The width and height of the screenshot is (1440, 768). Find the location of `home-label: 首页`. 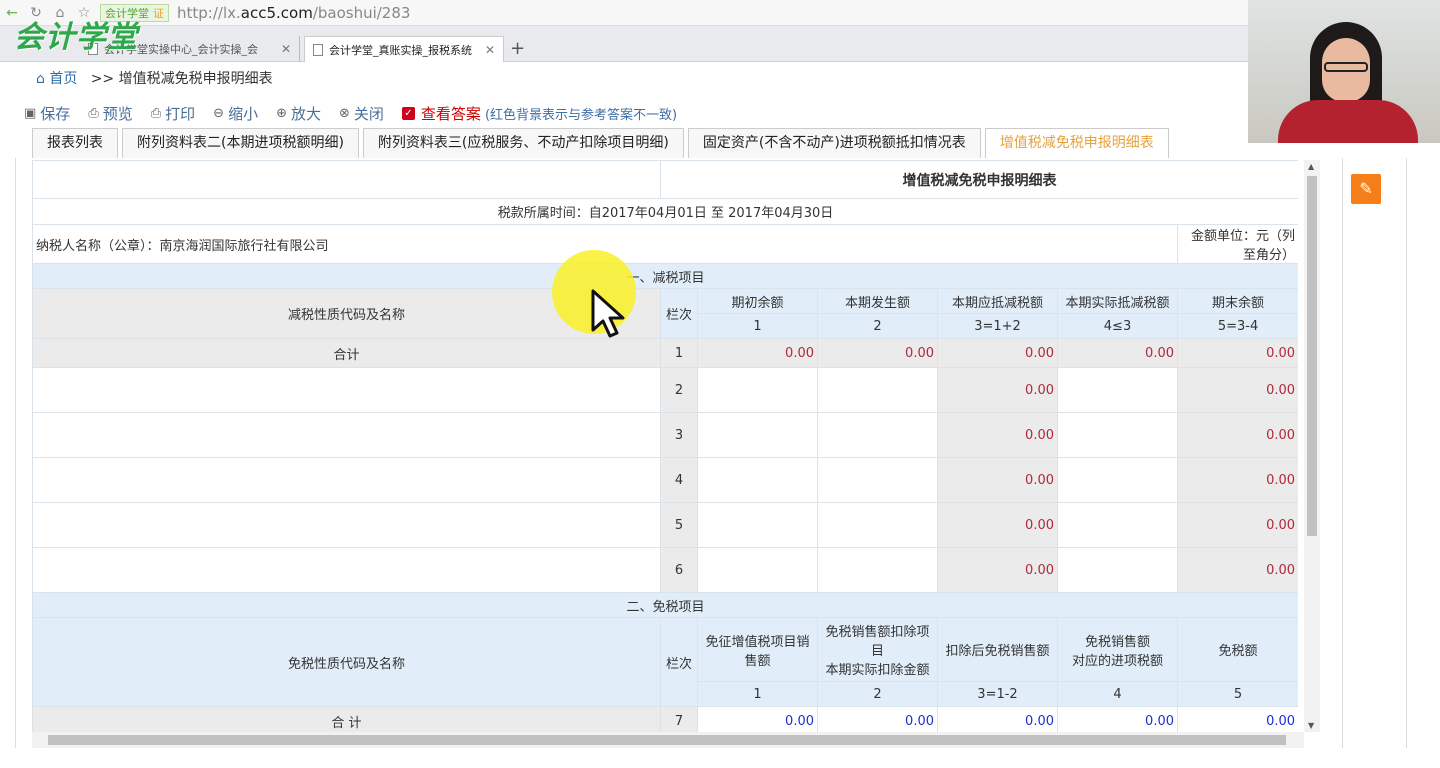

home-label: 首页 is located at coordinates (63, 79).